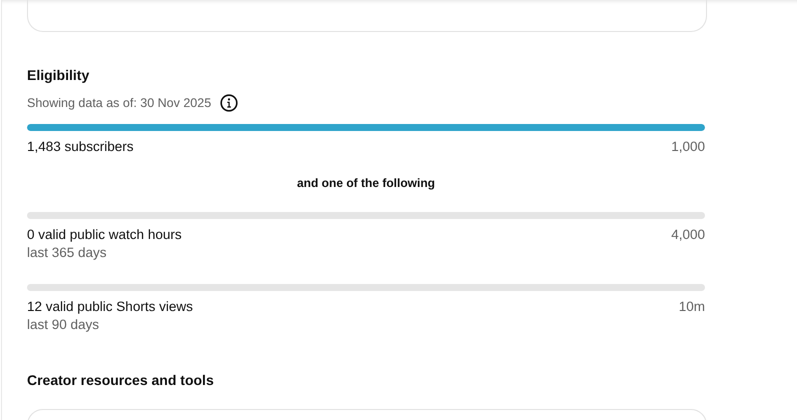 The height and width of the screenshot is (420, 797). I want to click on info-icon, so click(229, 103).